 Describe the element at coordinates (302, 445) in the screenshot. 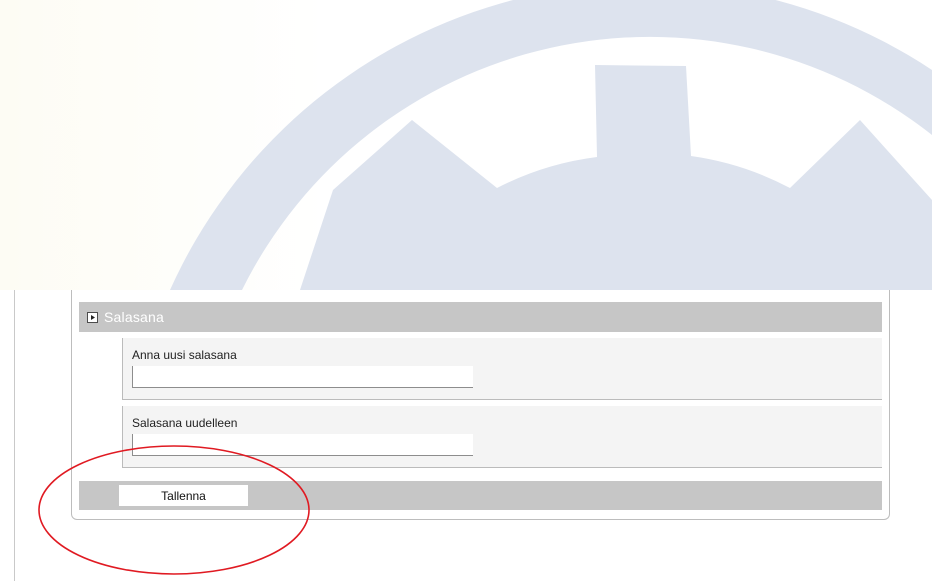

I see `confirm-password-input` at that location.